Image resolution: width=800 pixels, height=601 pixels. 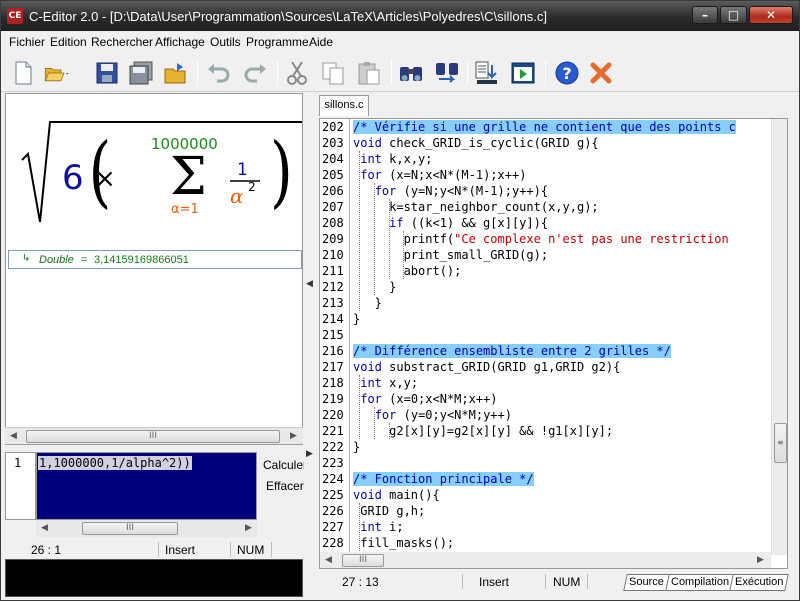 I want to click on code-line: for (y=N;y<N*(M-1);y++){, so click(x=450, y=191).